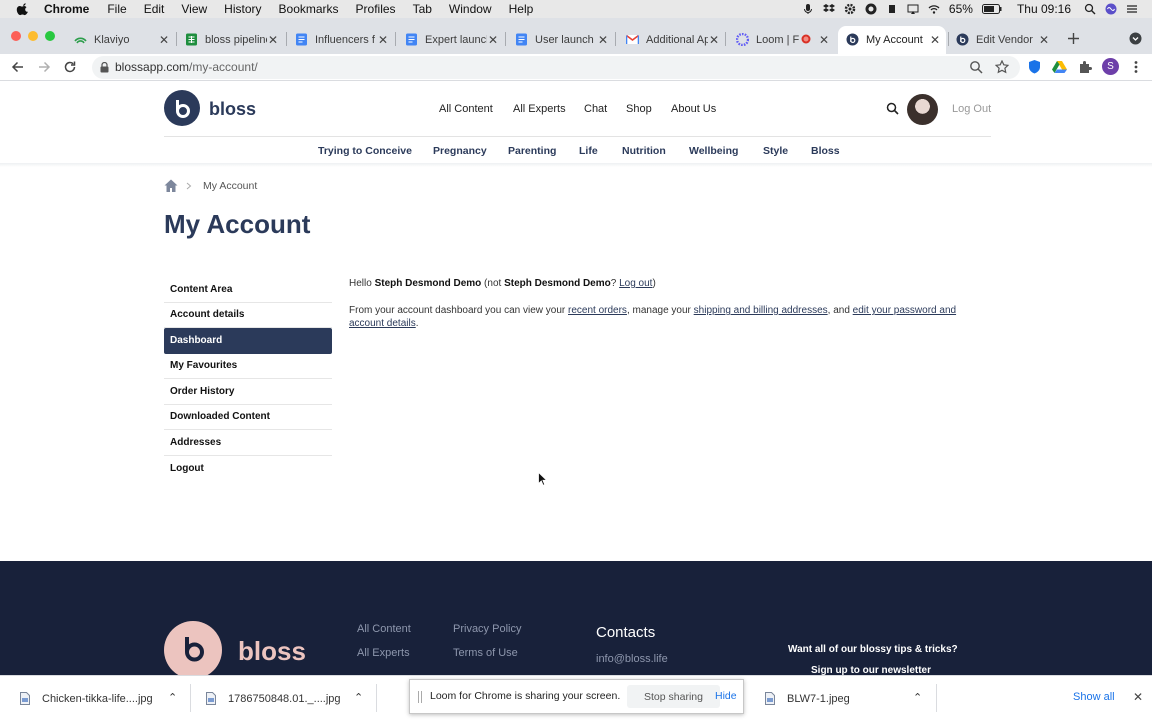 The image size is (1152, 720). I want to click on zoom-magnifier-icon, so click(976, 67).